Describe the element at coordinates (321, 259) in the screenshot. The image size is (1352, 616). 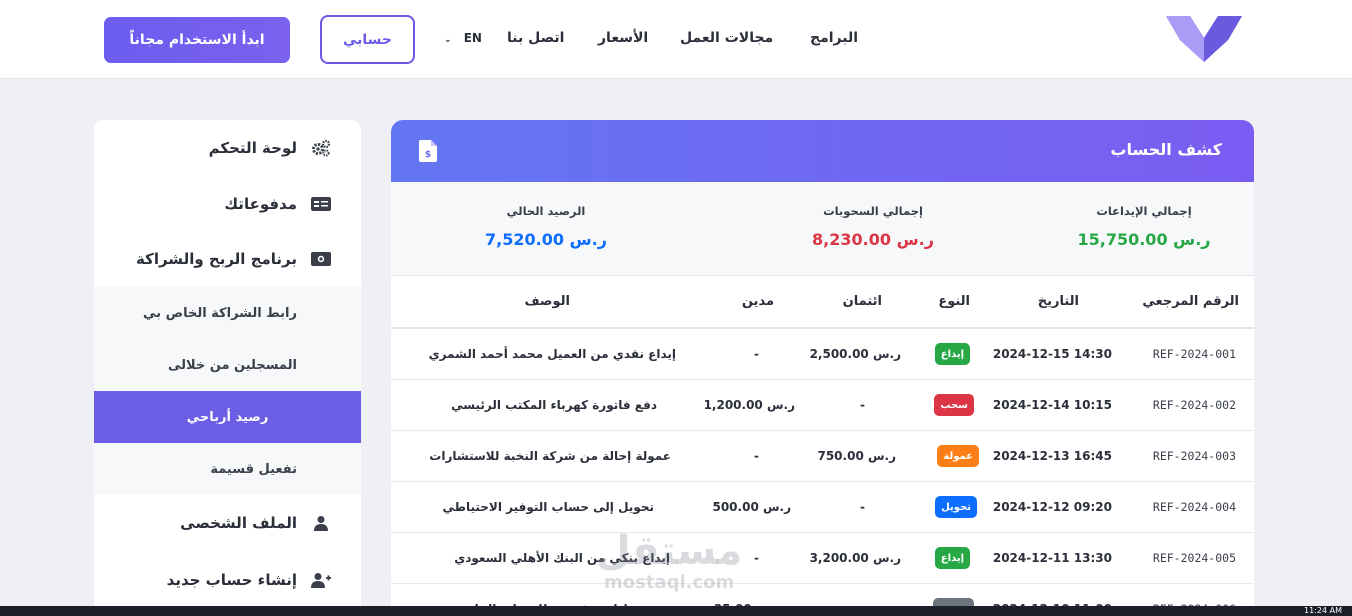
I see `money-bill-icon` at that location.